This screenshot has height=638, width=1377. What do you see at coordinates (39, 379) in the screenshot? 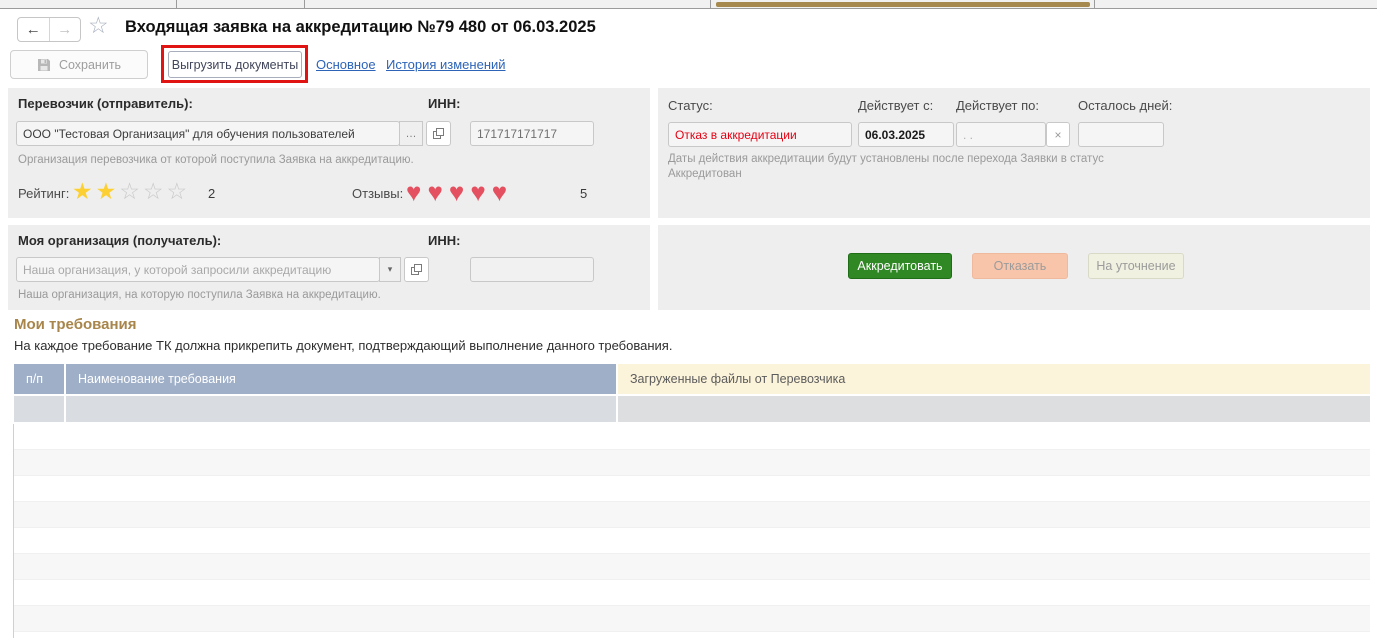
I see `column-header-number: п/п` at bounding box center [39, 379].